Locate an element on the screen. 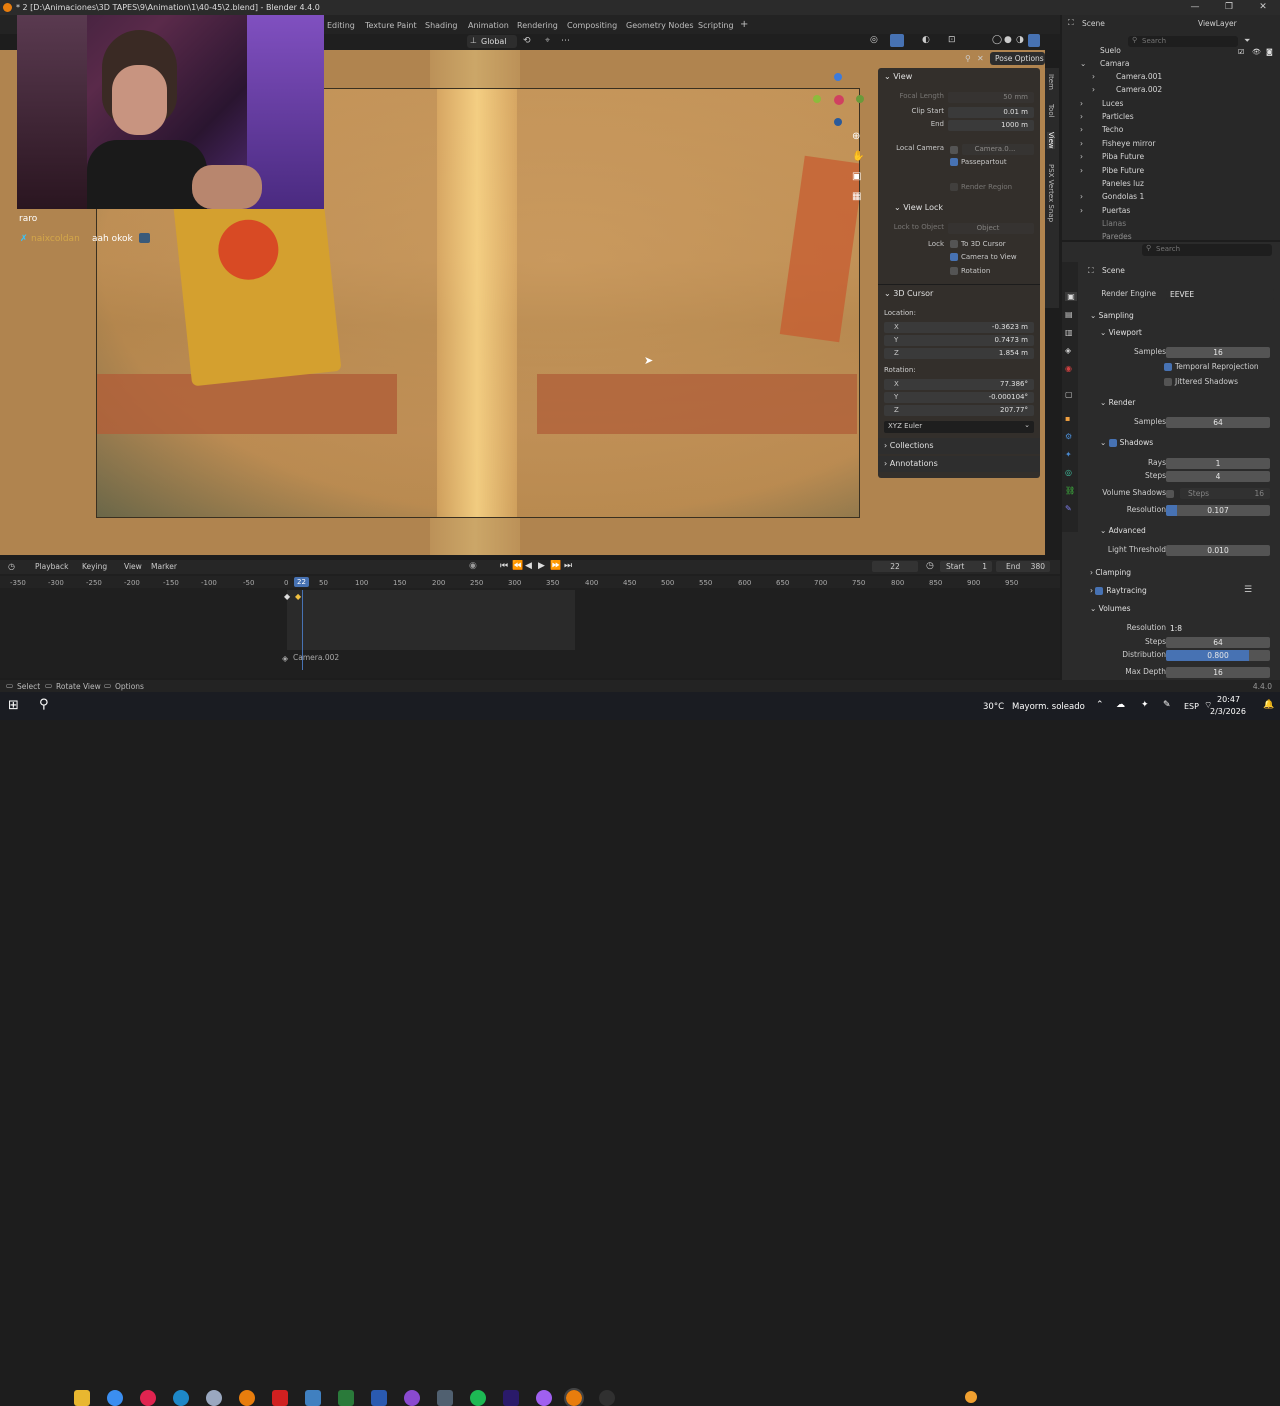 This screenshot has width=1280, height=1406. end-frame-field: End 380 is located at coordinates (1023, 566).